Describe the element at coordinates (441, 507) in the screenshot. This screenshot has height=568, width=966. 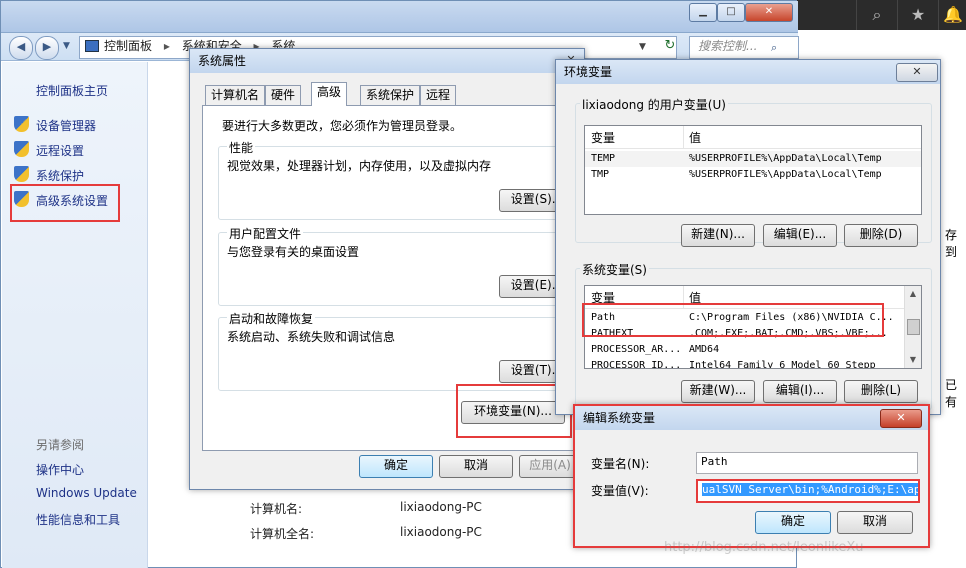
I see `computer-name-value: lixiaodong-PC` at that location.